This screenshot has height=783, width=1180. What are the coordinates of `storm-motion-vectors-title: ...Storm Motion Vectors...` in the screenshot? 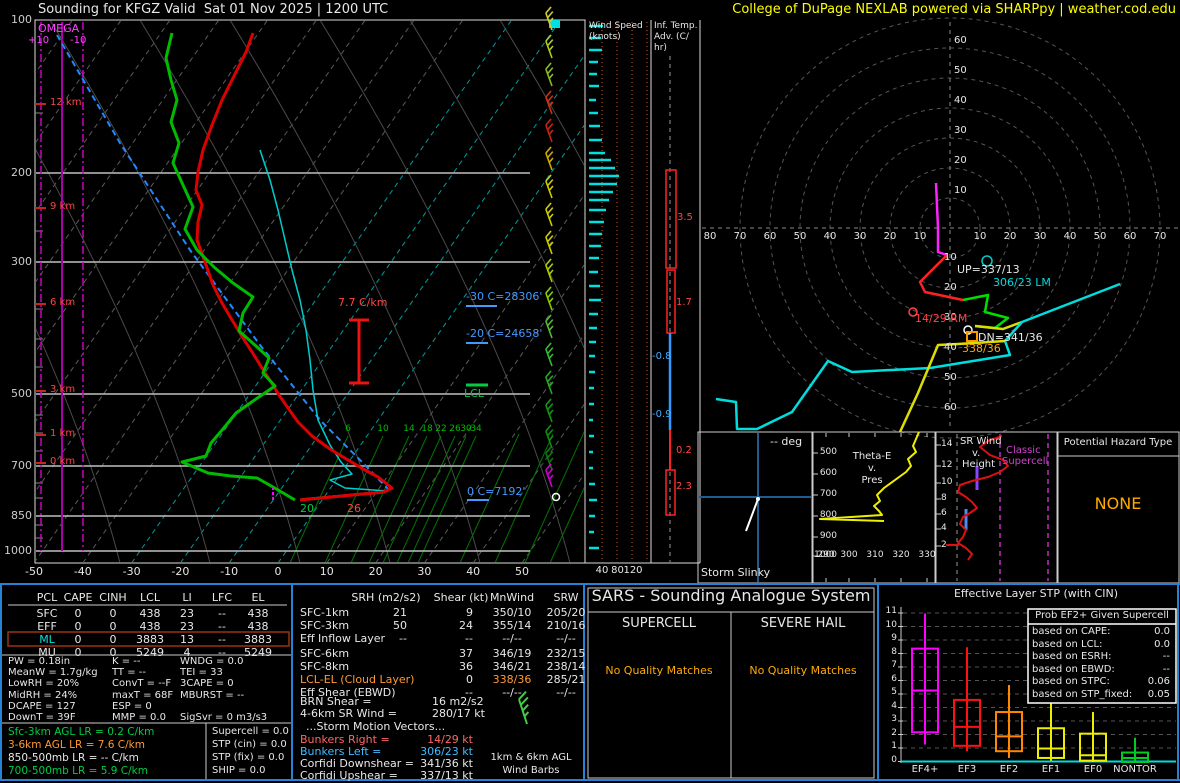 It's located at (376, 726).